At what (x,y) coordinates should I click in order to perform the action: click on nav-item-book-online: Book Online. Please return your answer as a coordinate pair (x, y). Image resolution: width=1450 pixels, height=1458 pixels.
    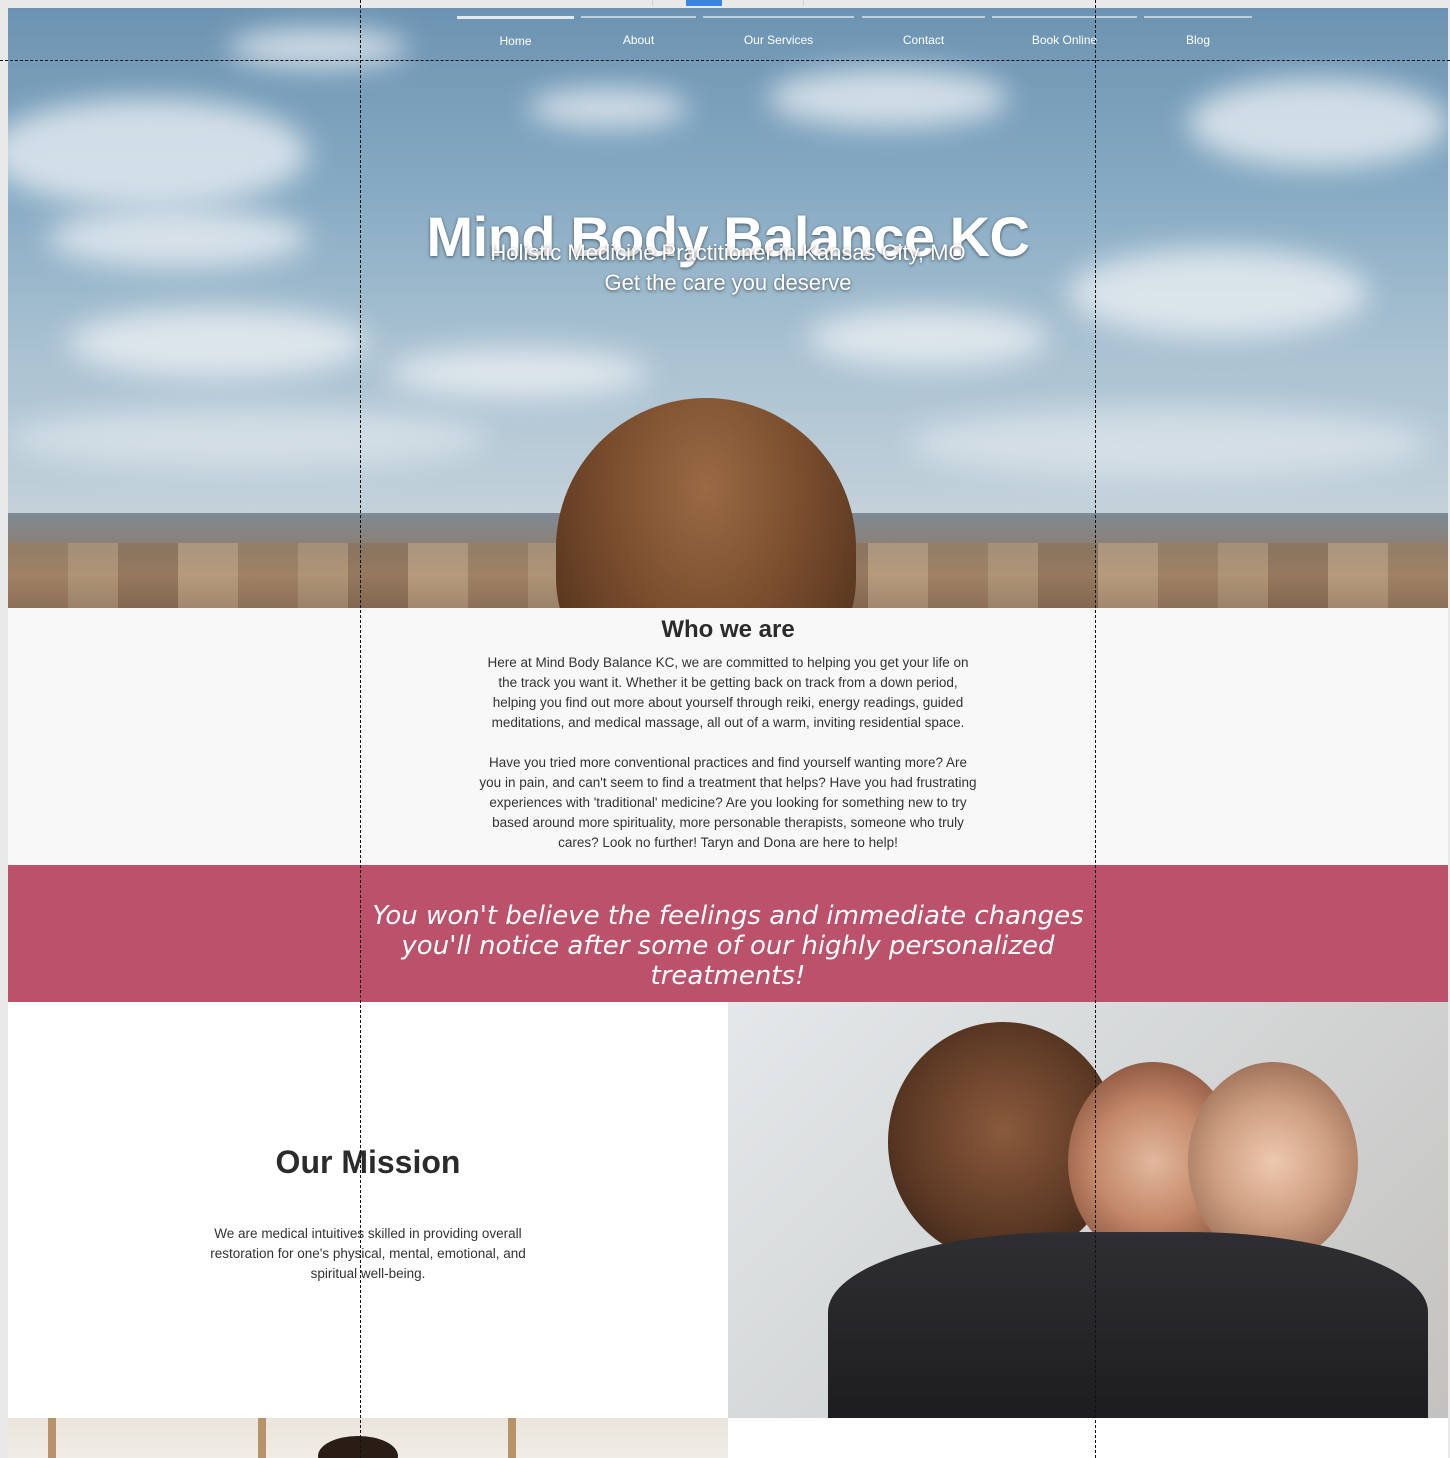
    Looking at the image, I should click on (1064, 39).